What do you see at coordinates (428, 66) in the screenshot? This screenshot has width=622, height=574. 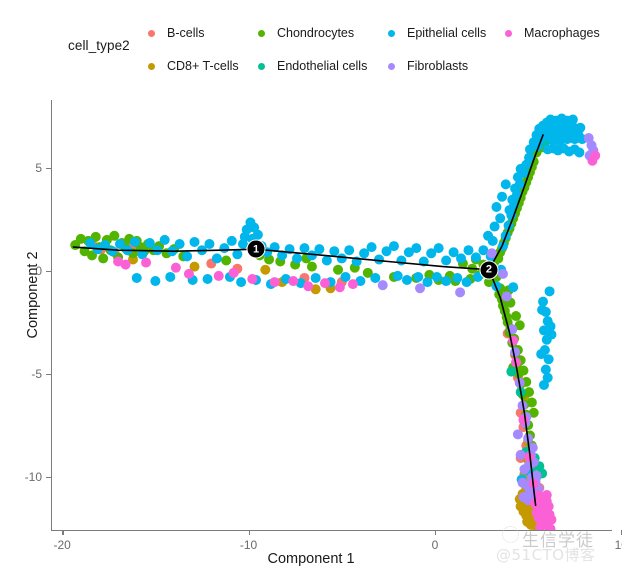 I see `legend-item-fibroblasts: Fibroblasts` at bounding box center [428, 66].